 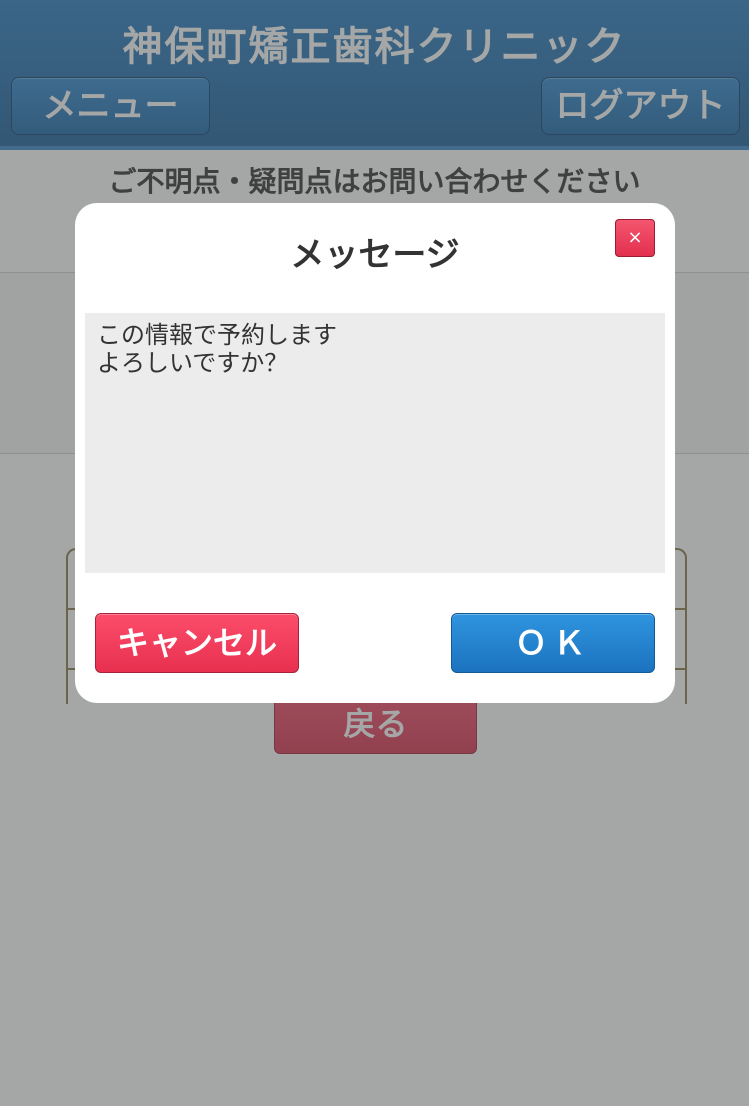 I want to click on message-line: この情報で予約します, so click(x=217, y=335).